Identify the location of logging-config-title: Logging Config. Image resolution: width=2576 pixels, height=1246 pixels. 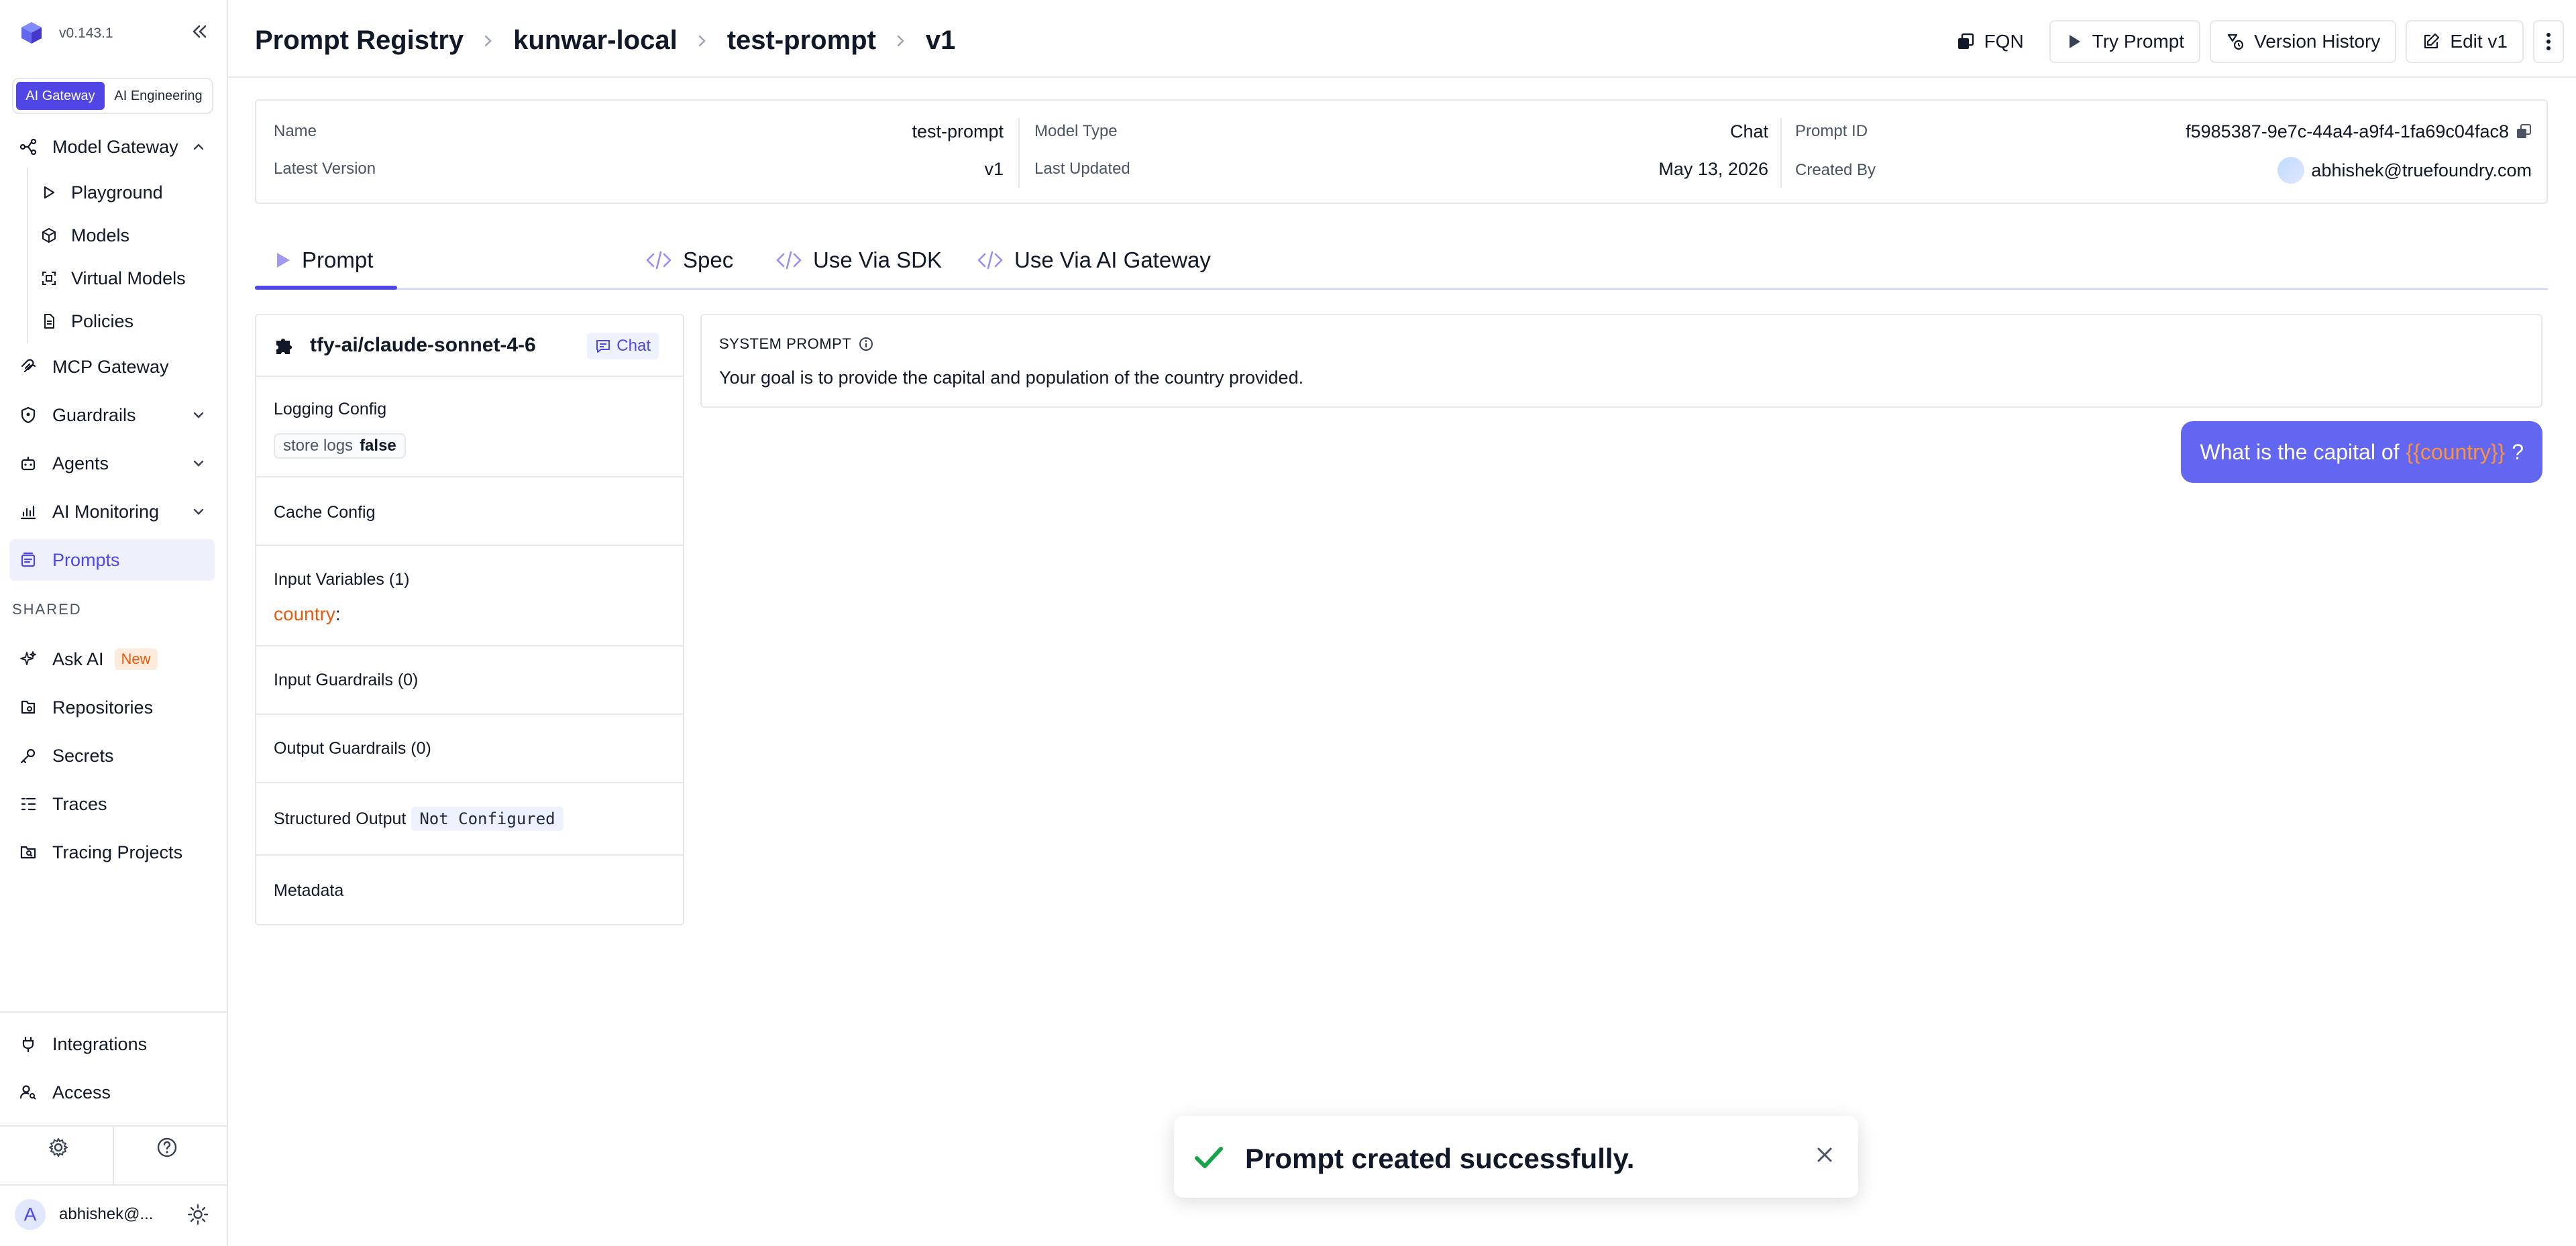
(330, 409).